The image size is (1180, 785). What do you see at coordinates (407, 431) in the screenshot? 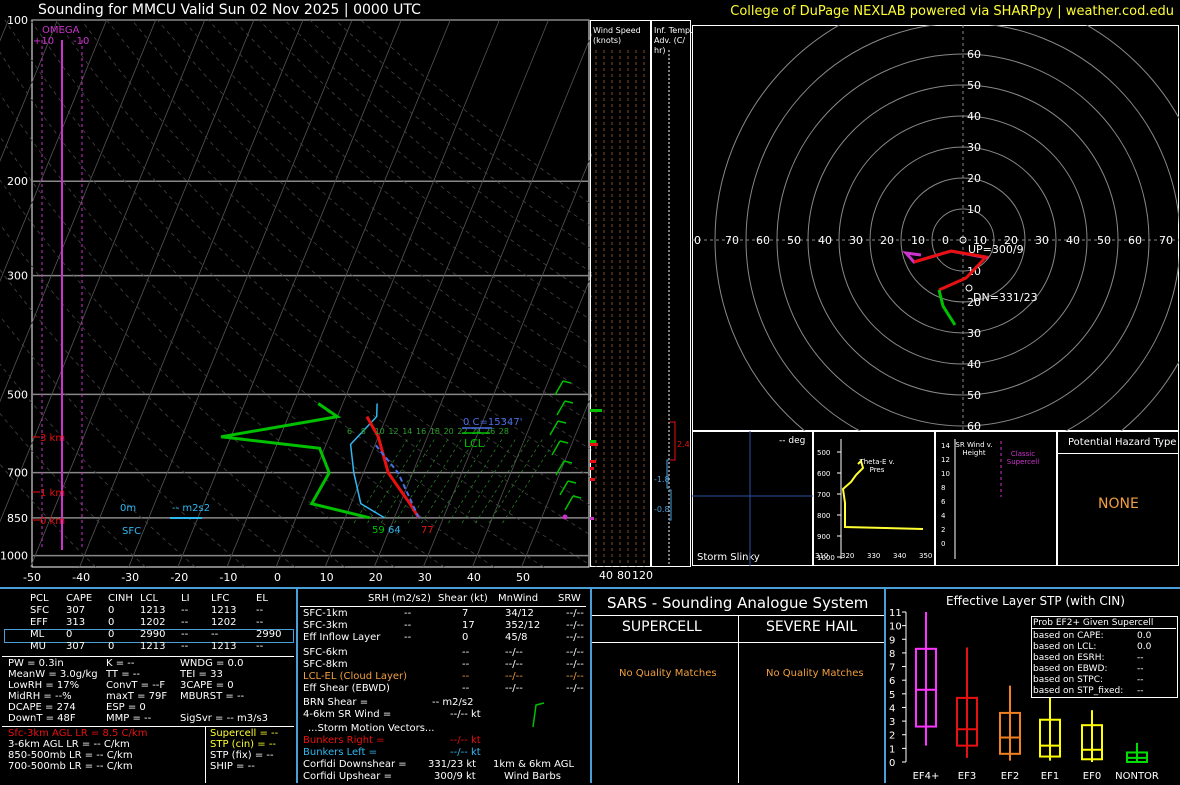
I see `mixratio-label: 14` at bounding box center [407, 431].